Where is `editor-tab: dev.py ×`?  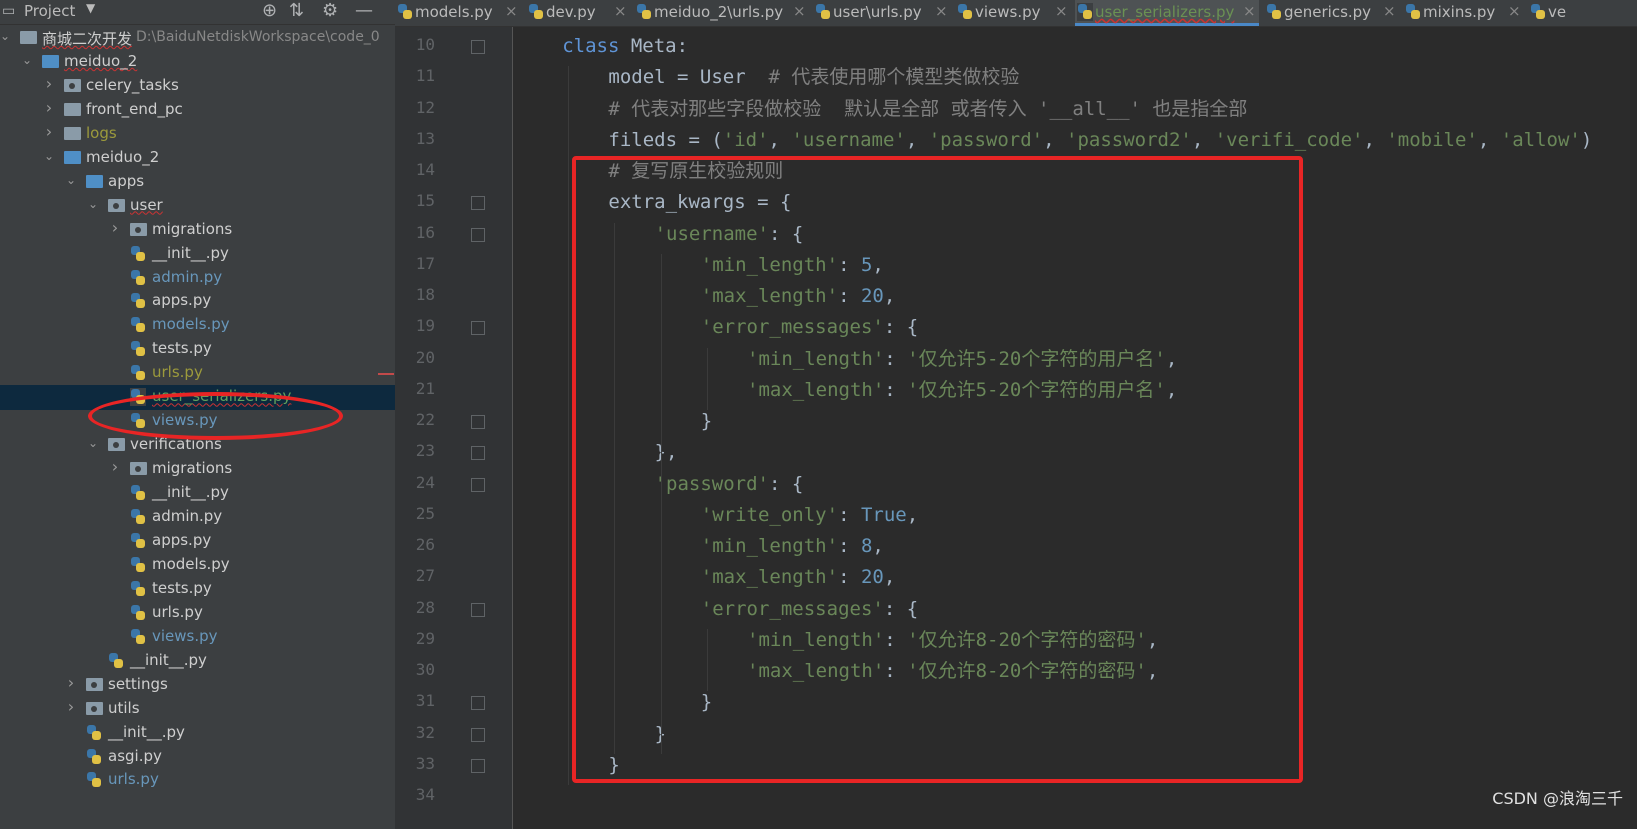
editor-tab: dev.py × is located at coordinates (578, 13).